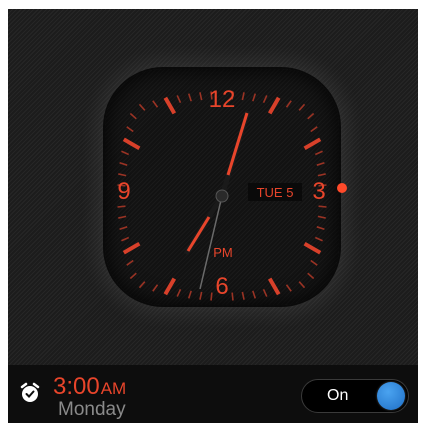 Image resolution: width=425 pixels, height=423 pixels. I want to click on alarm-day: Monday, so click(92, 409).